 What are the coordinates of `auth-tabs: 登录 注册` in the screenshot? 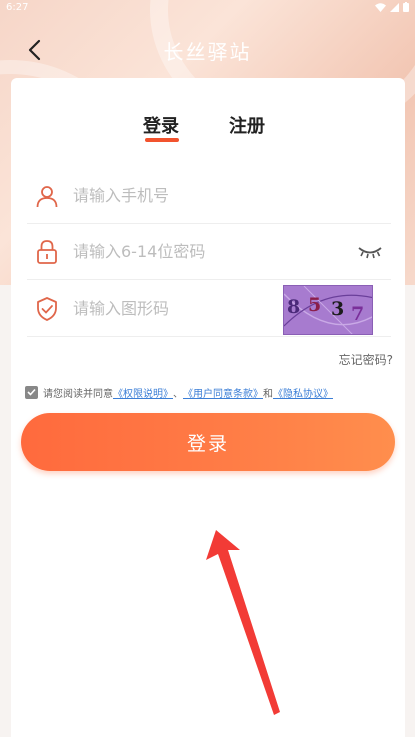 It's located at (208, 127).